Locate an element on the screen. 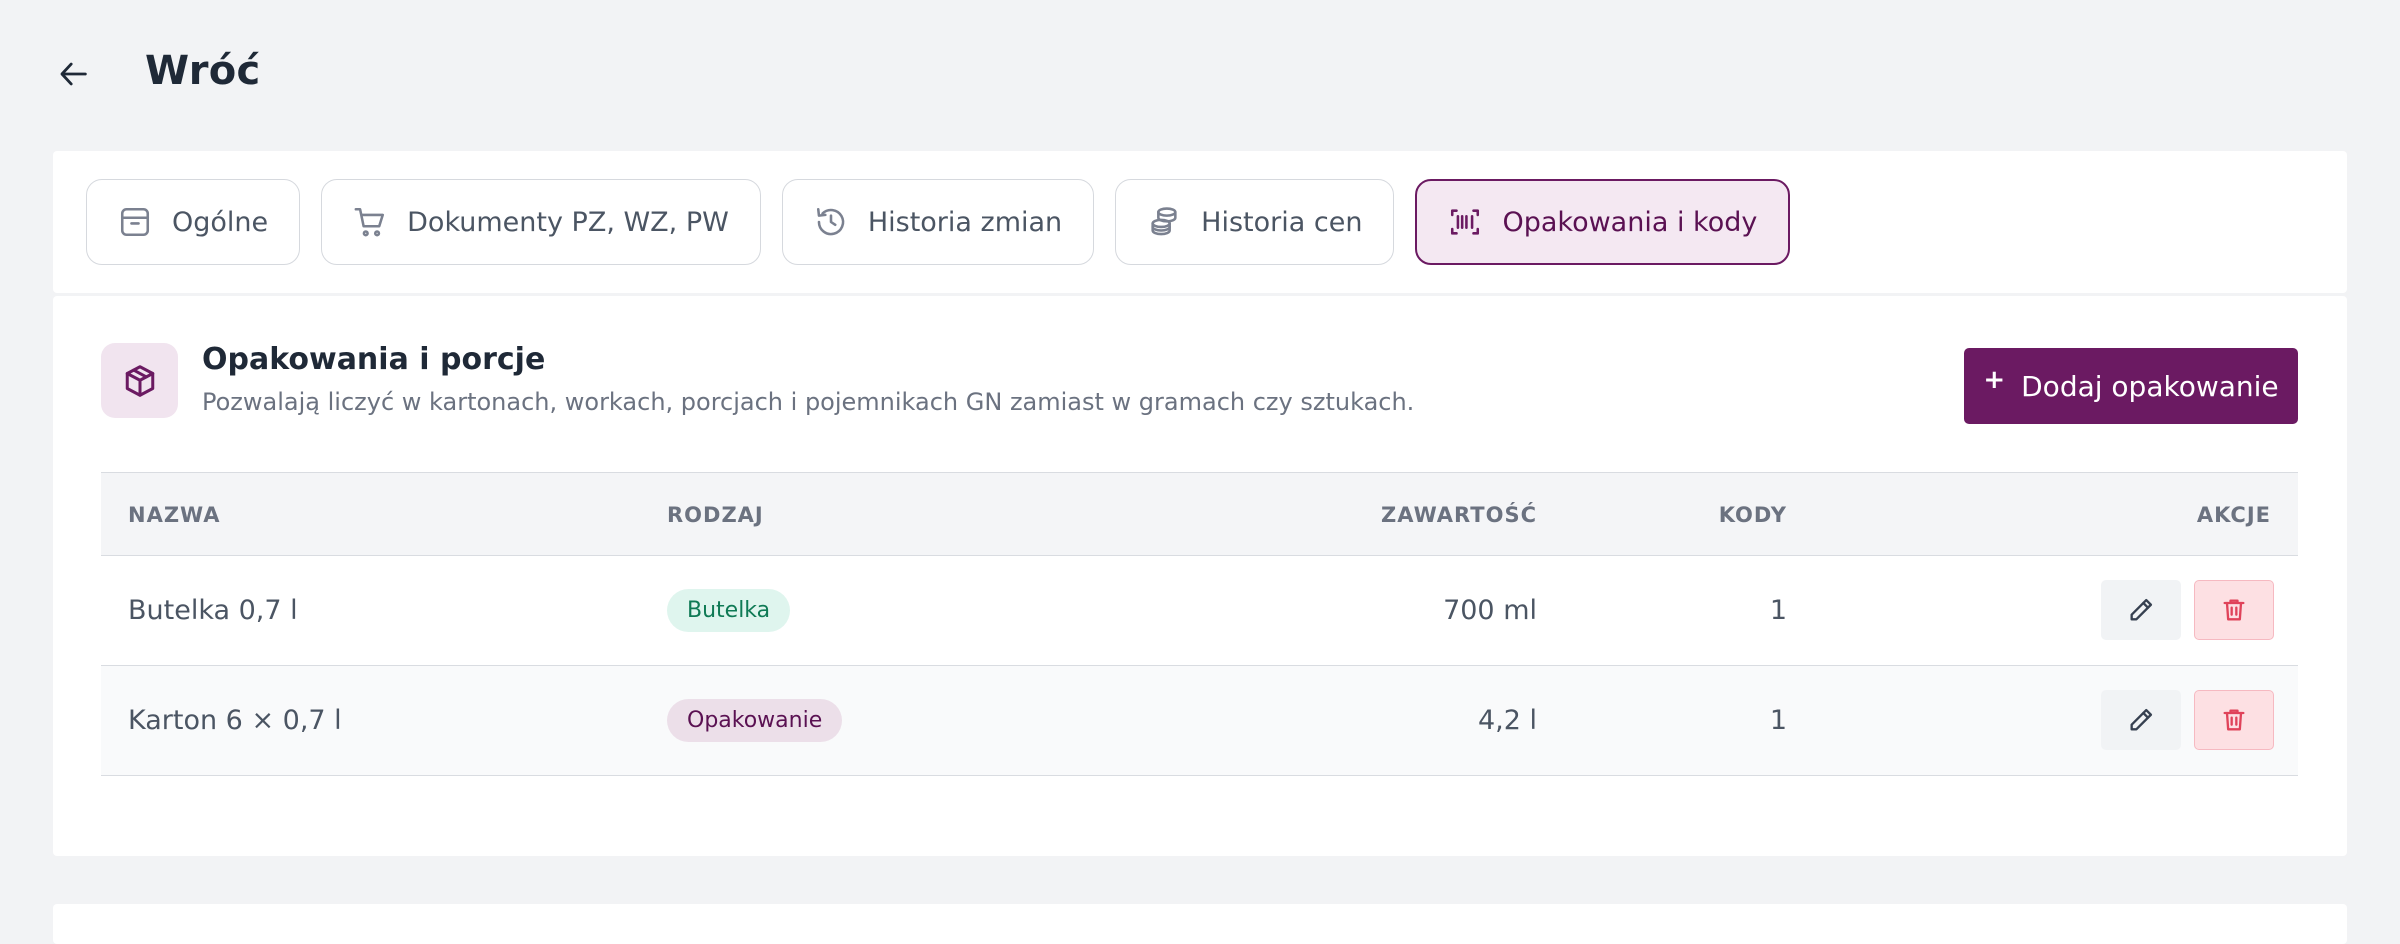 The image size is (2400, 944). tab-packaging-codes: Opakowania i kody is located at coordinates (1603, 222).